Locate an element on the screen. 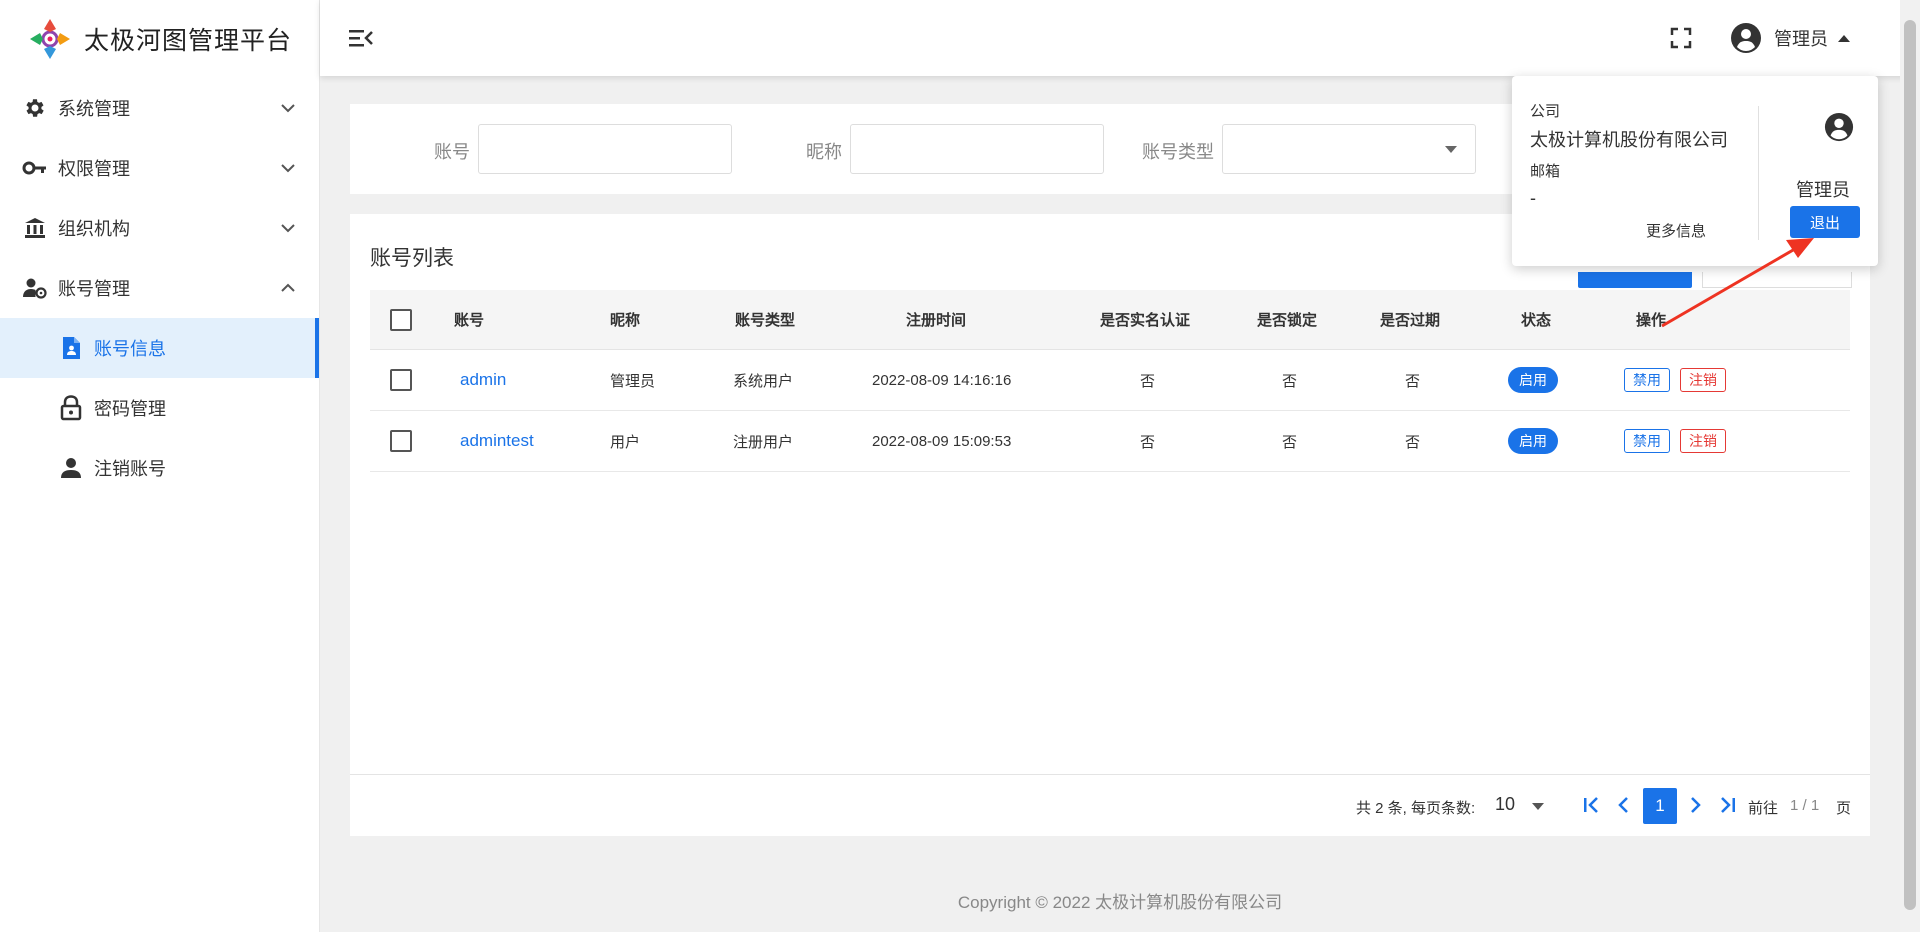 Image resolution: width=1920 pixels, height=932 pixels. user-gear-icon is located at coordinates (35, 288).